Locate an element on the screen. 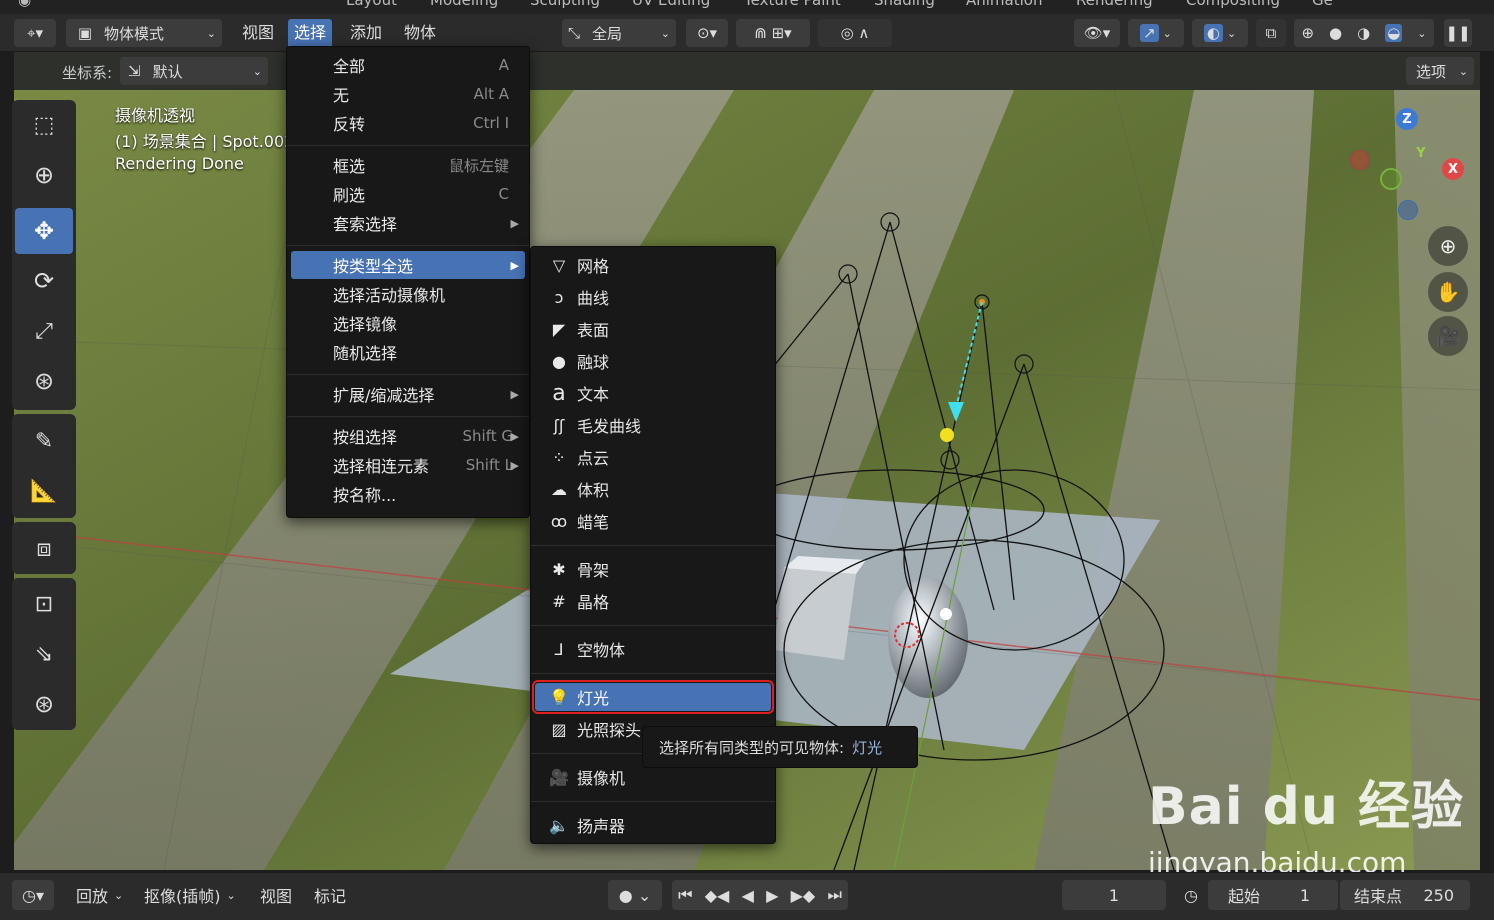 The height and width of the screenshot is (920, 1494). move-tool: ✥ is located at coordinates (44, 231).